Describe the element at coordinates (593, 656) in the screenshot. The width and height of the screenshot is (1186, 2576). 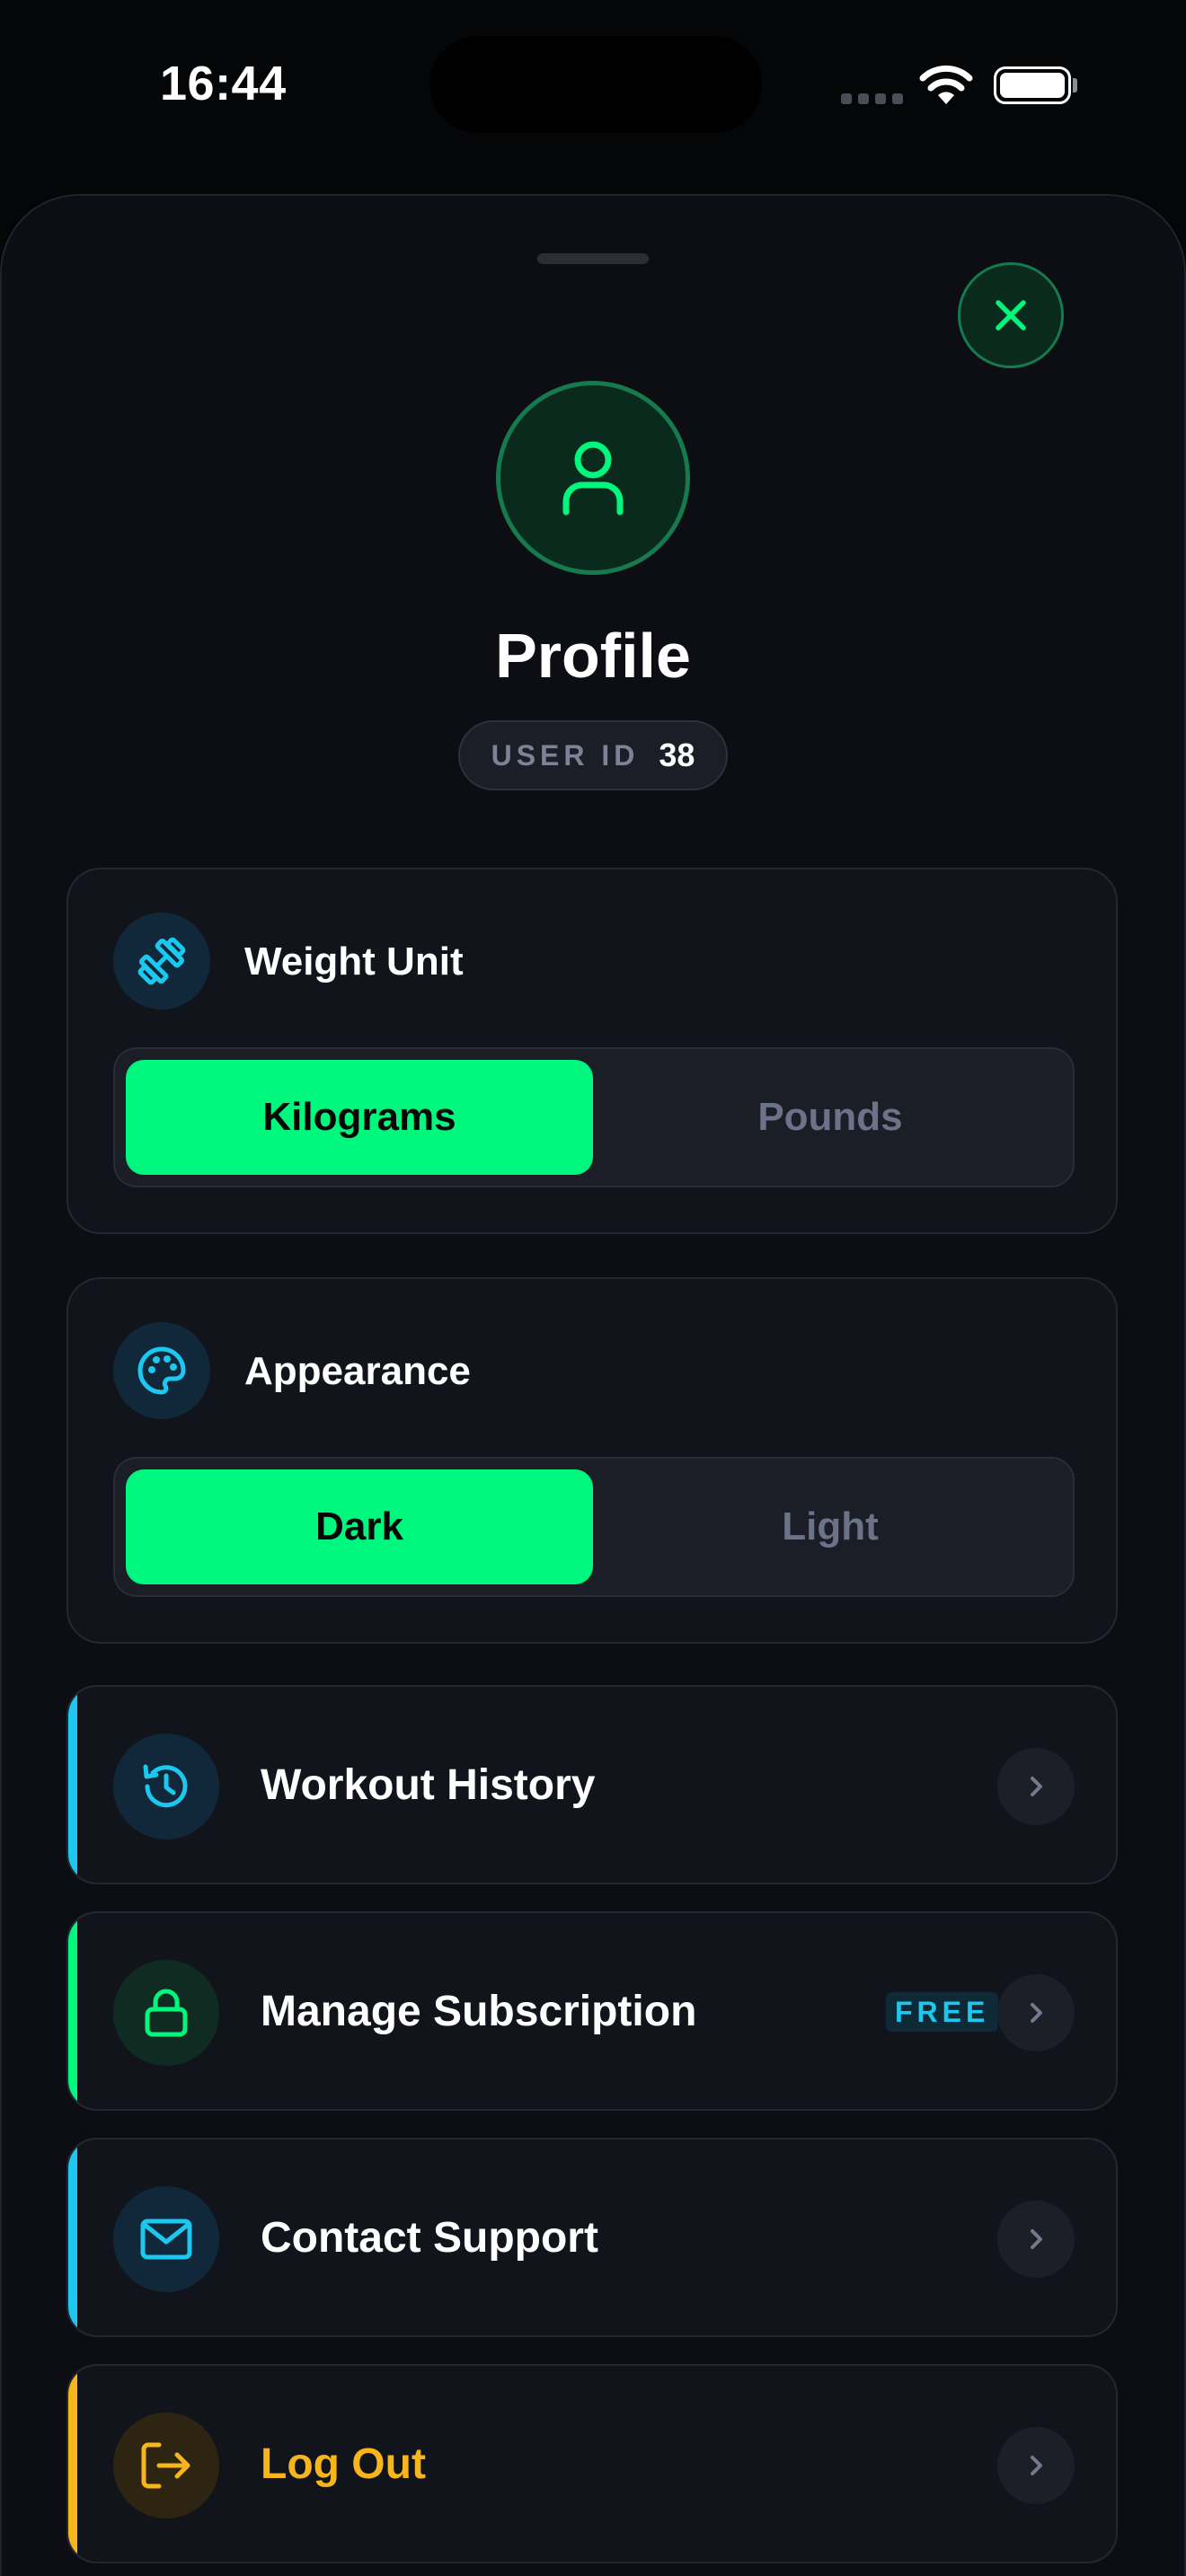
I see `page-title: Profile` at that location.